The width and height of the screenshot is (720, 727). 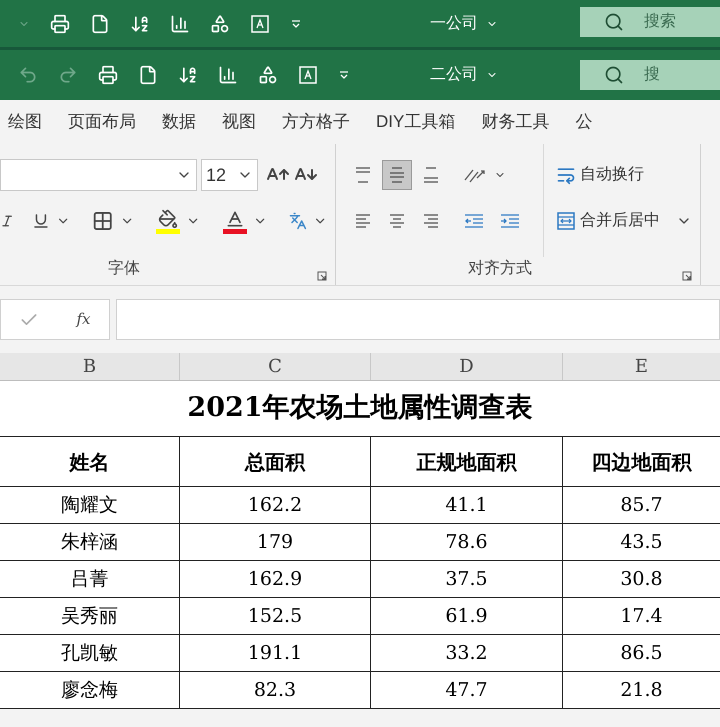 What do you see at coordinates (90, 690) in the screenshot?
I see `table-cell: 廖念梅` at bounding box center [90, 690].